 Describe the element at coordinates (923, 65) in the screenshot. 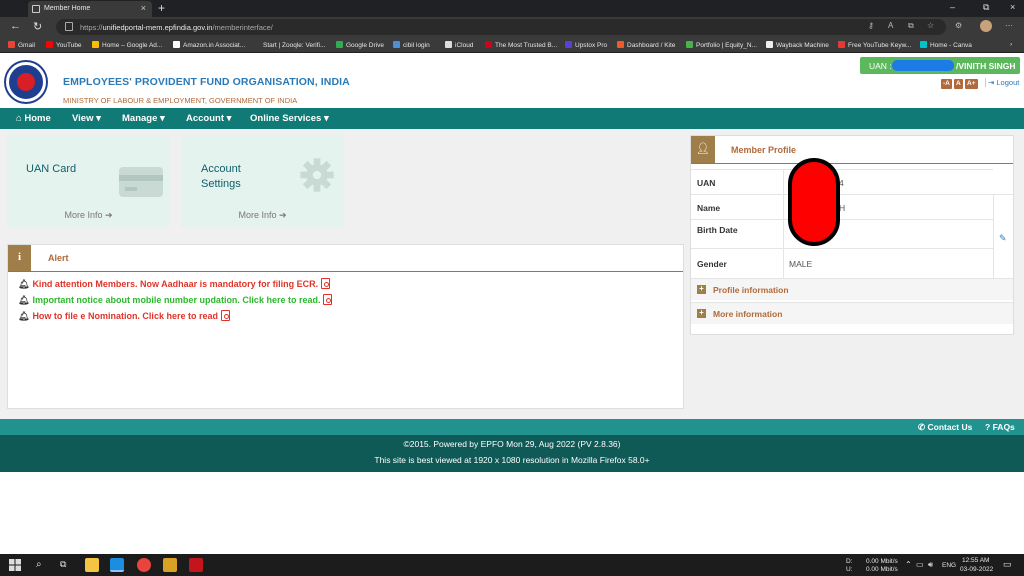

I see `uan-redaction` at that location.